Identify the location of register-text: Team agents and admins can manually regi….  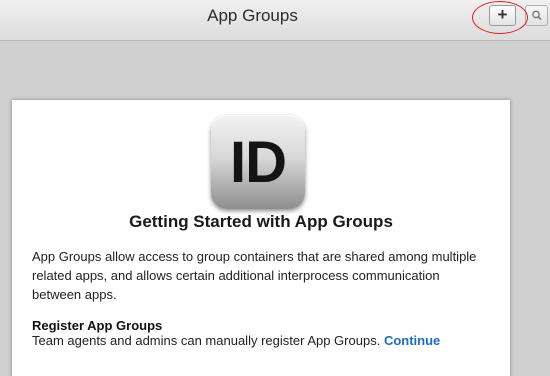
(206, 340).